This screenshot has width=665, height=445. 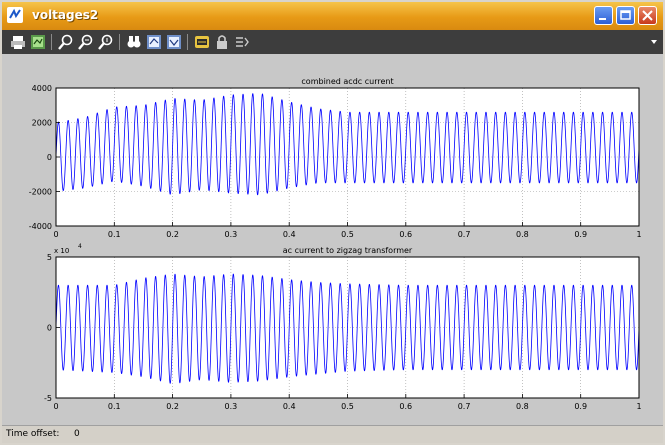 What do you see at coordinates (332, 434) in the screenshot?
I see `status-bar: Time offset: 0` at bounding box center [332, 434].